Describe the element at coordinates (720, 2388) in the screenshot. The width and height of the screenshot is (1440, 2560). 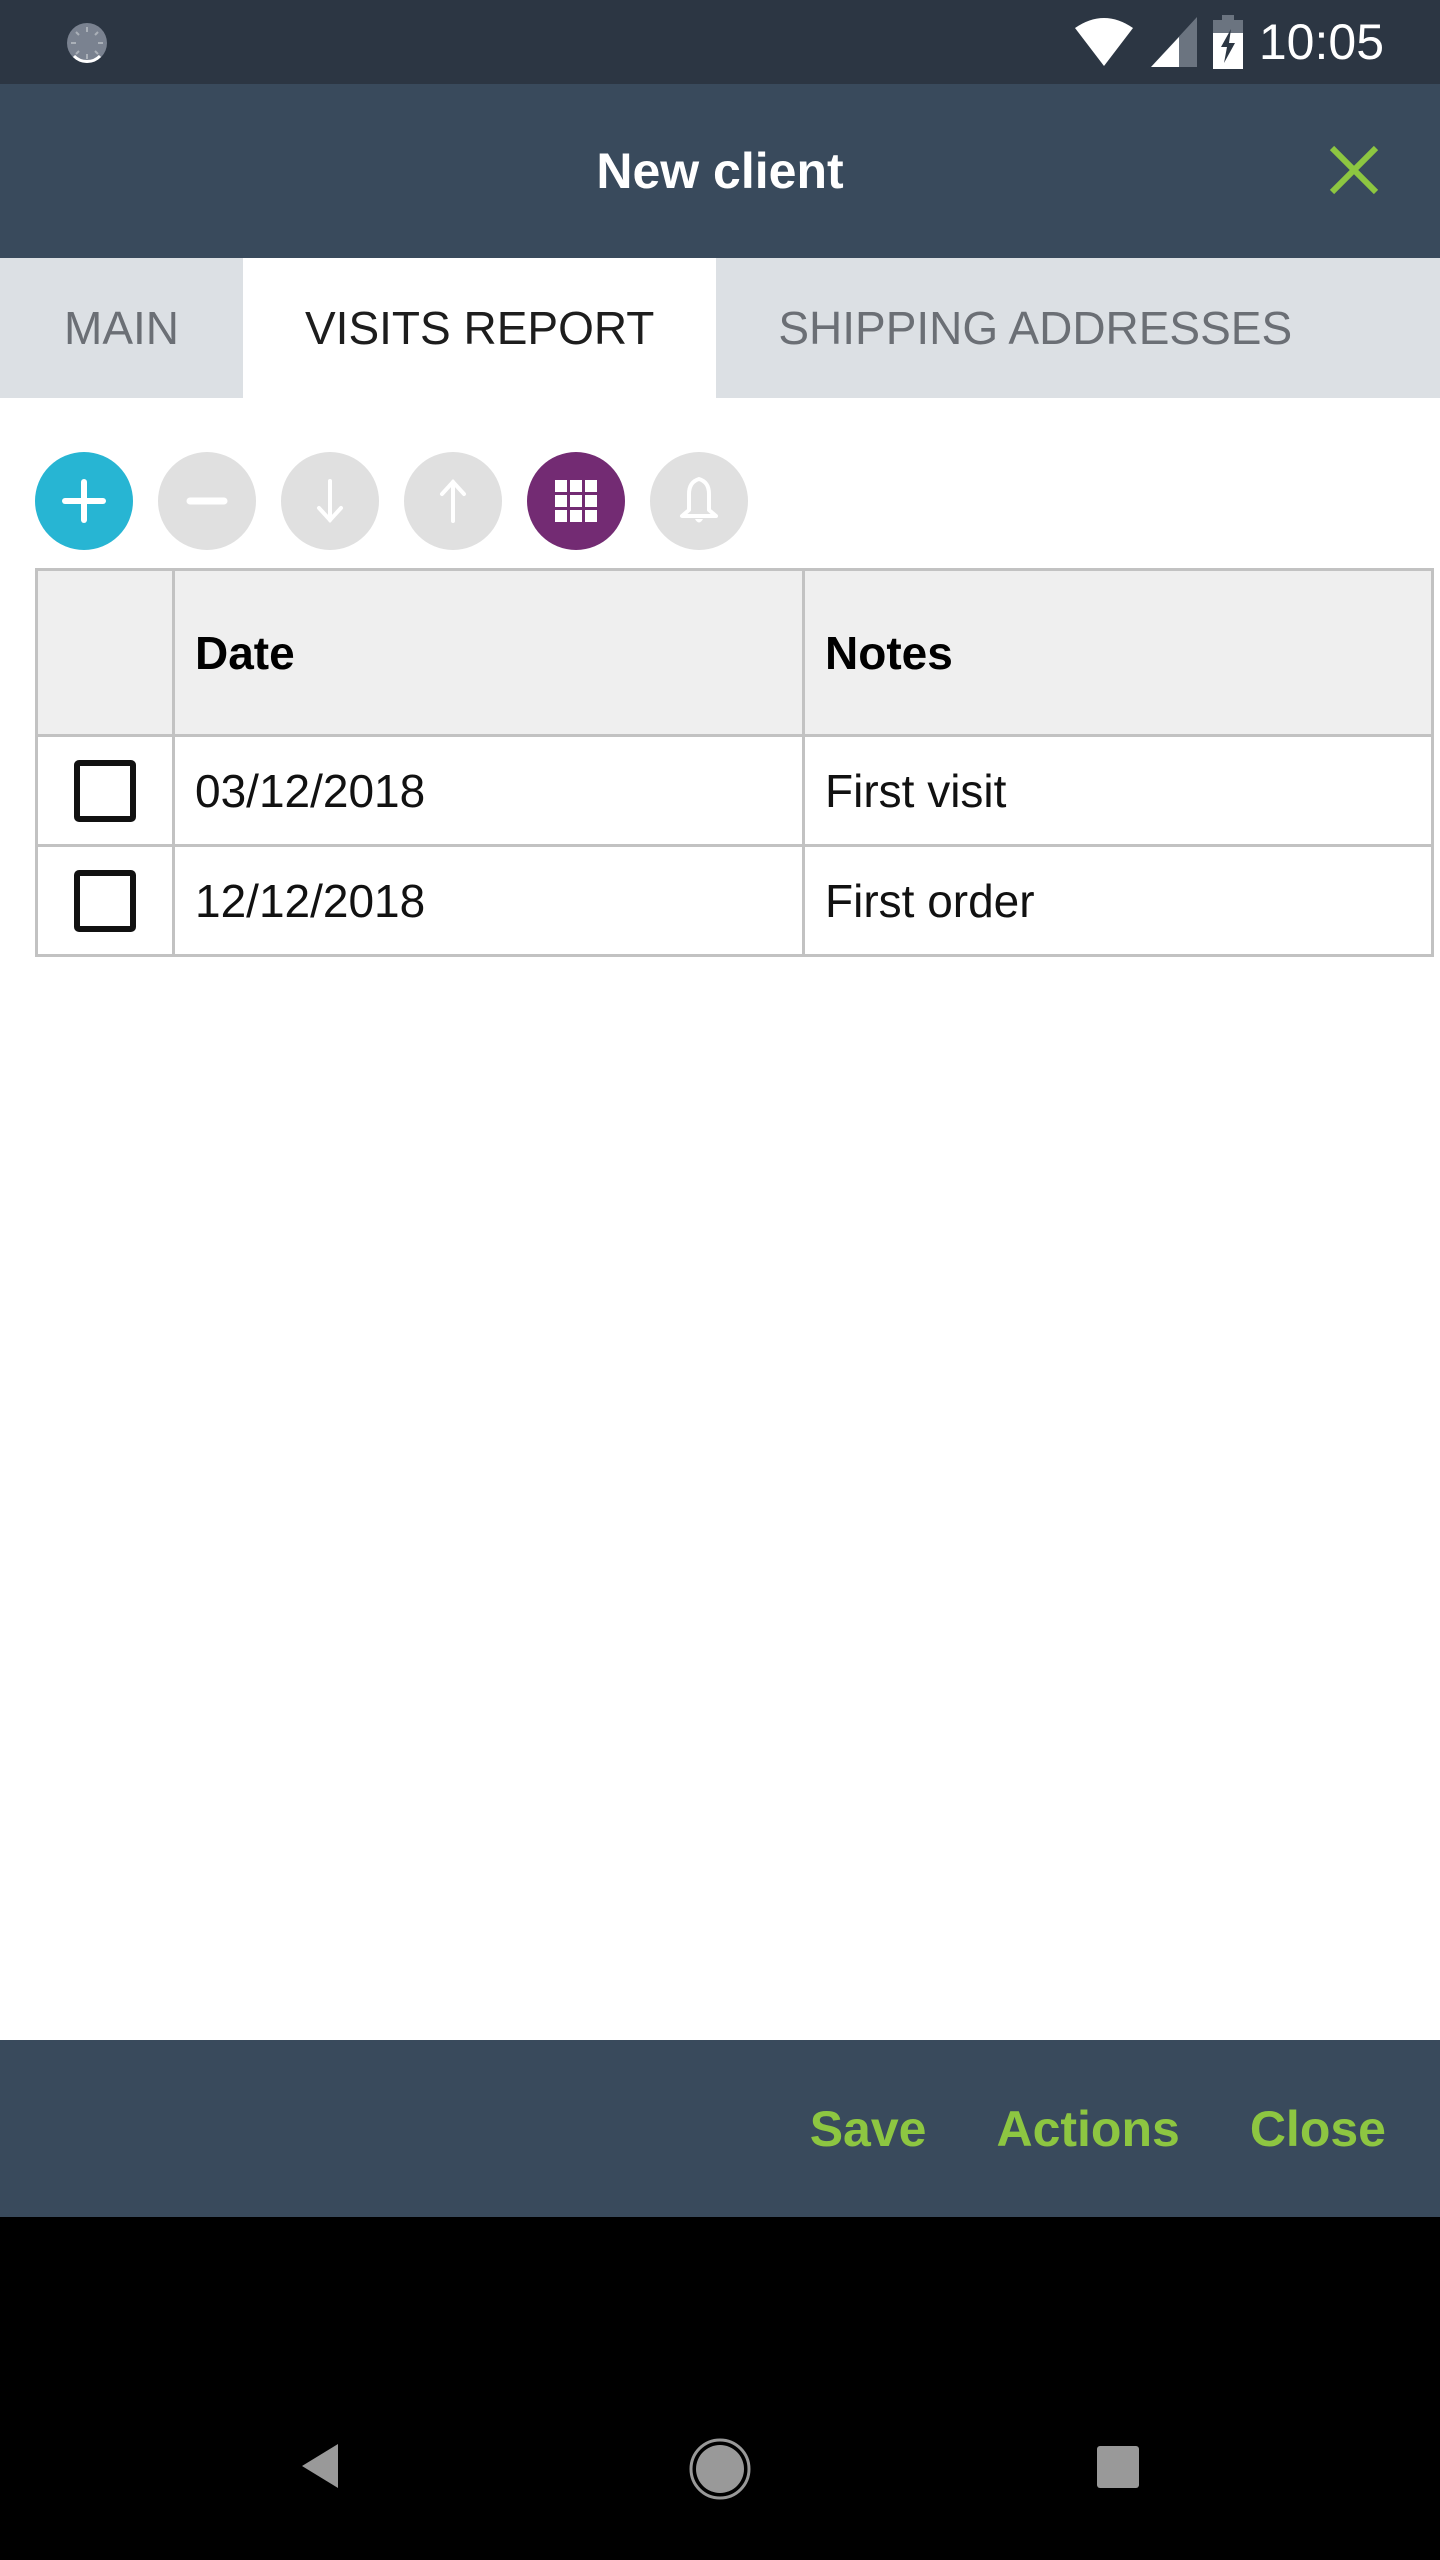
I see `system-nav-bar` at that location.